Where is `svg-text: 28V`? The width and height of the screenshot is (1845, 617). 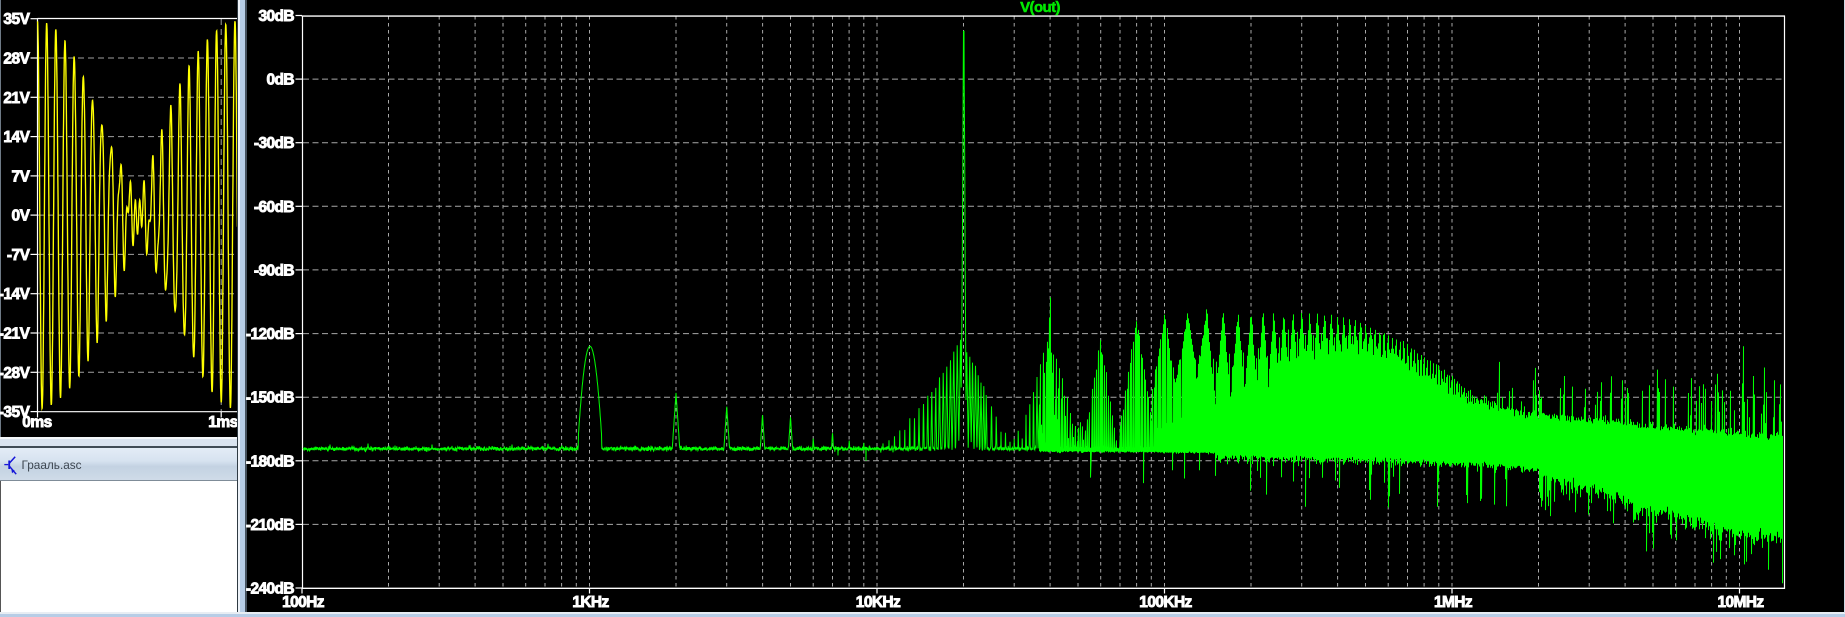
svg-text: 28V is located at coordinates (16, 59).